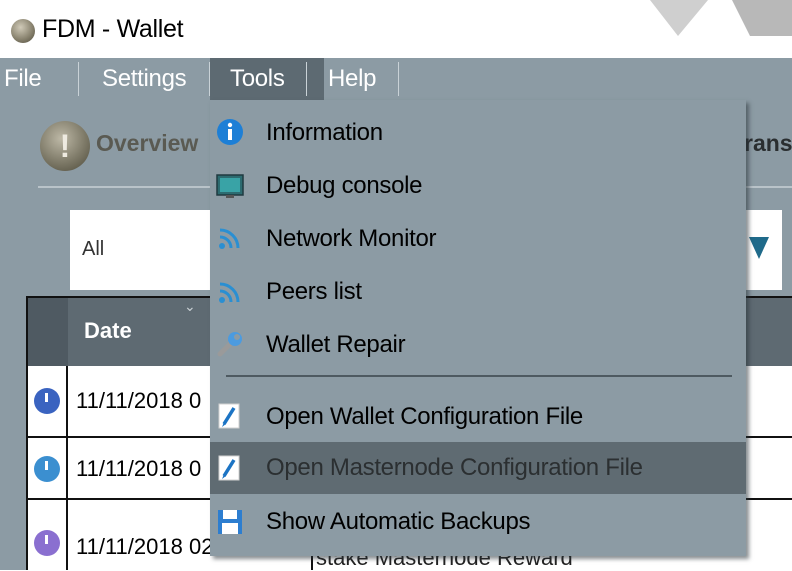 The height and width of the screenshot is (571, 792). I want to click on menu-item-open-wallet-config: Open Wallet Configuration File, so click(478, 416).